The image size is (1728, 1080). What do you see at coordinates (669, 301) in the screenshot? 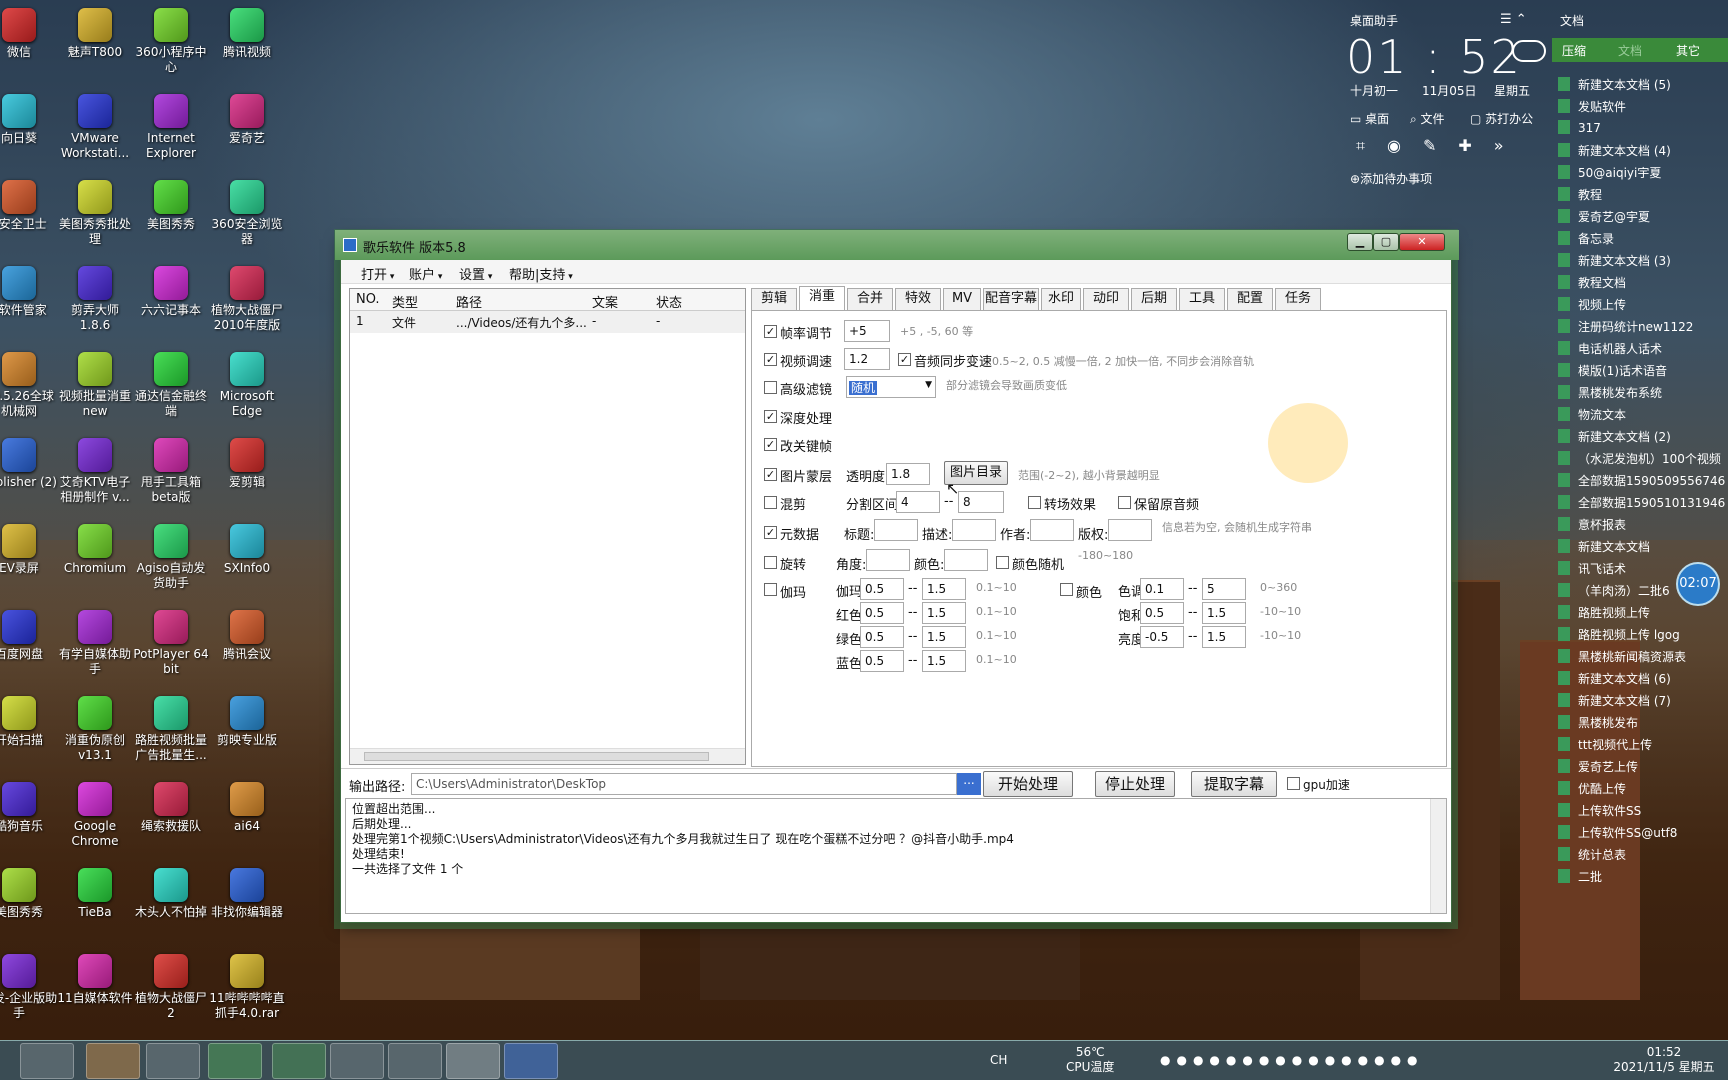
I see `col-status: 状态` at bounding box center [669, 301].